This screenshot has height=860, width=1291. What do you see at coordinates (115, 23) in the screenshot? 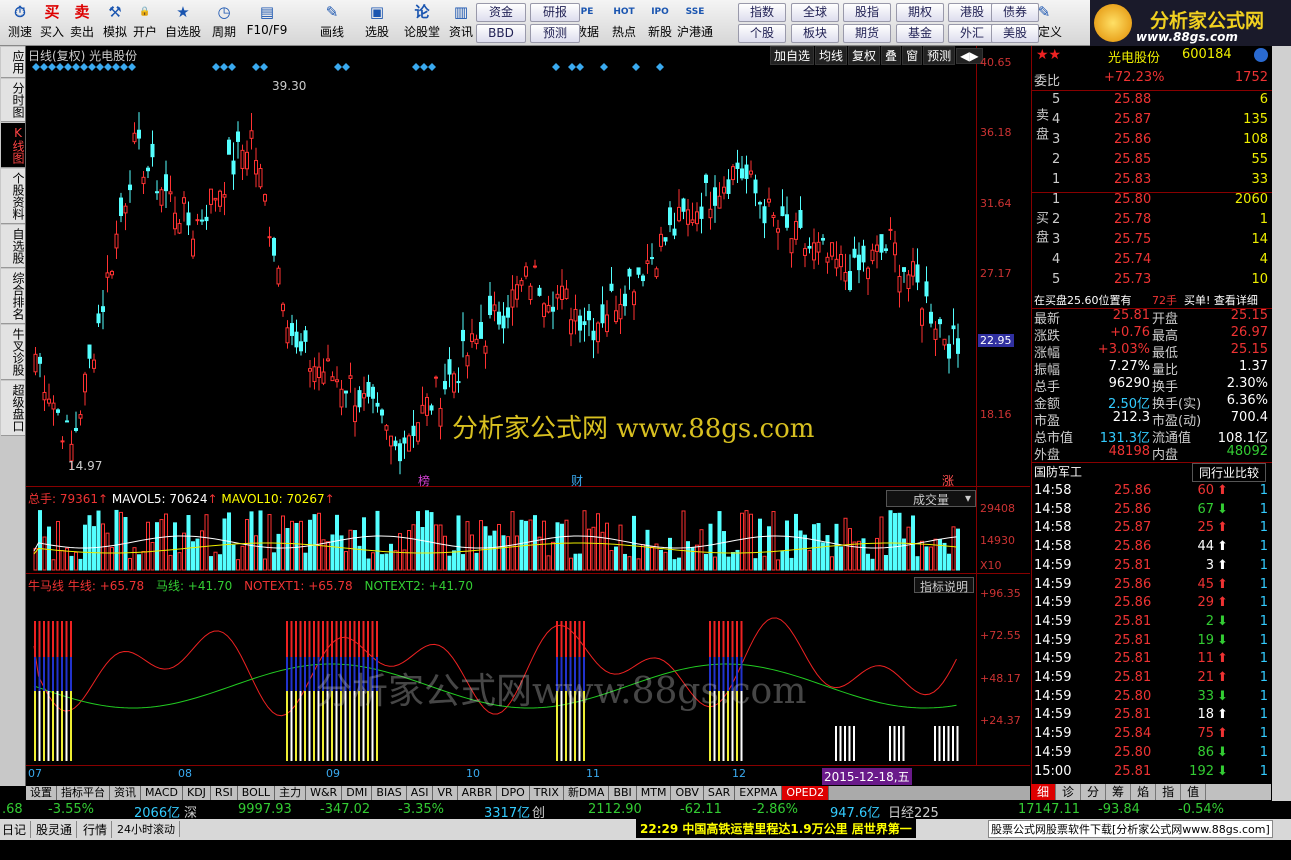
I see `toolbar-simulate-button: ⚒ 模拟` at bounding box center [115, 23].